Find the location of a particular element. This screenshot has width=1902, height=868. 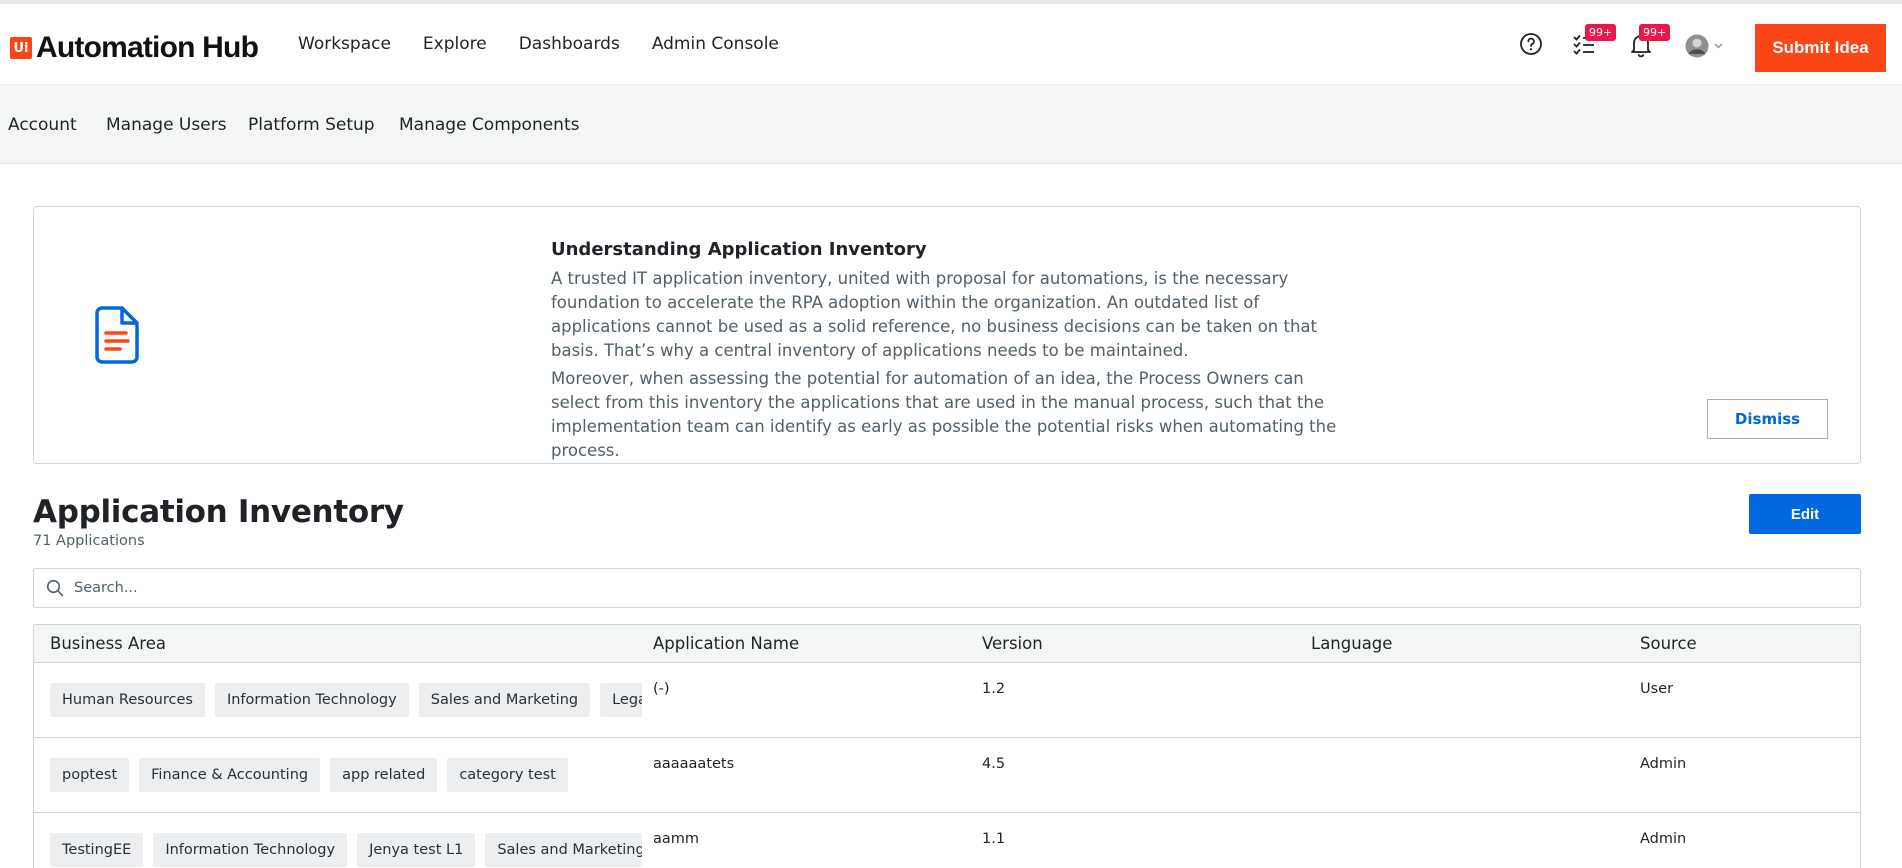

business-area-tag: Legal is located at coordinates (621, 700).